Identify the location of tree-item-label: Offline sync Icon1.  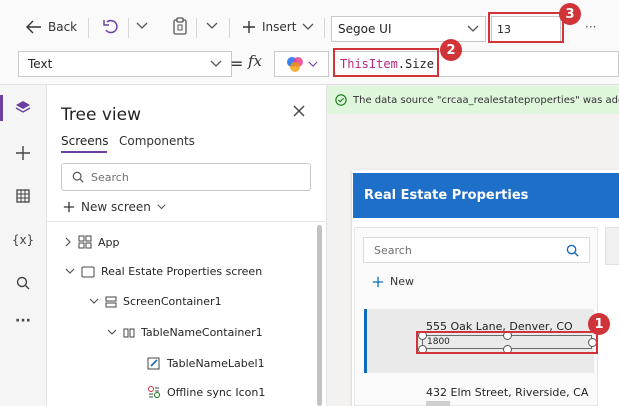
(216, 392).